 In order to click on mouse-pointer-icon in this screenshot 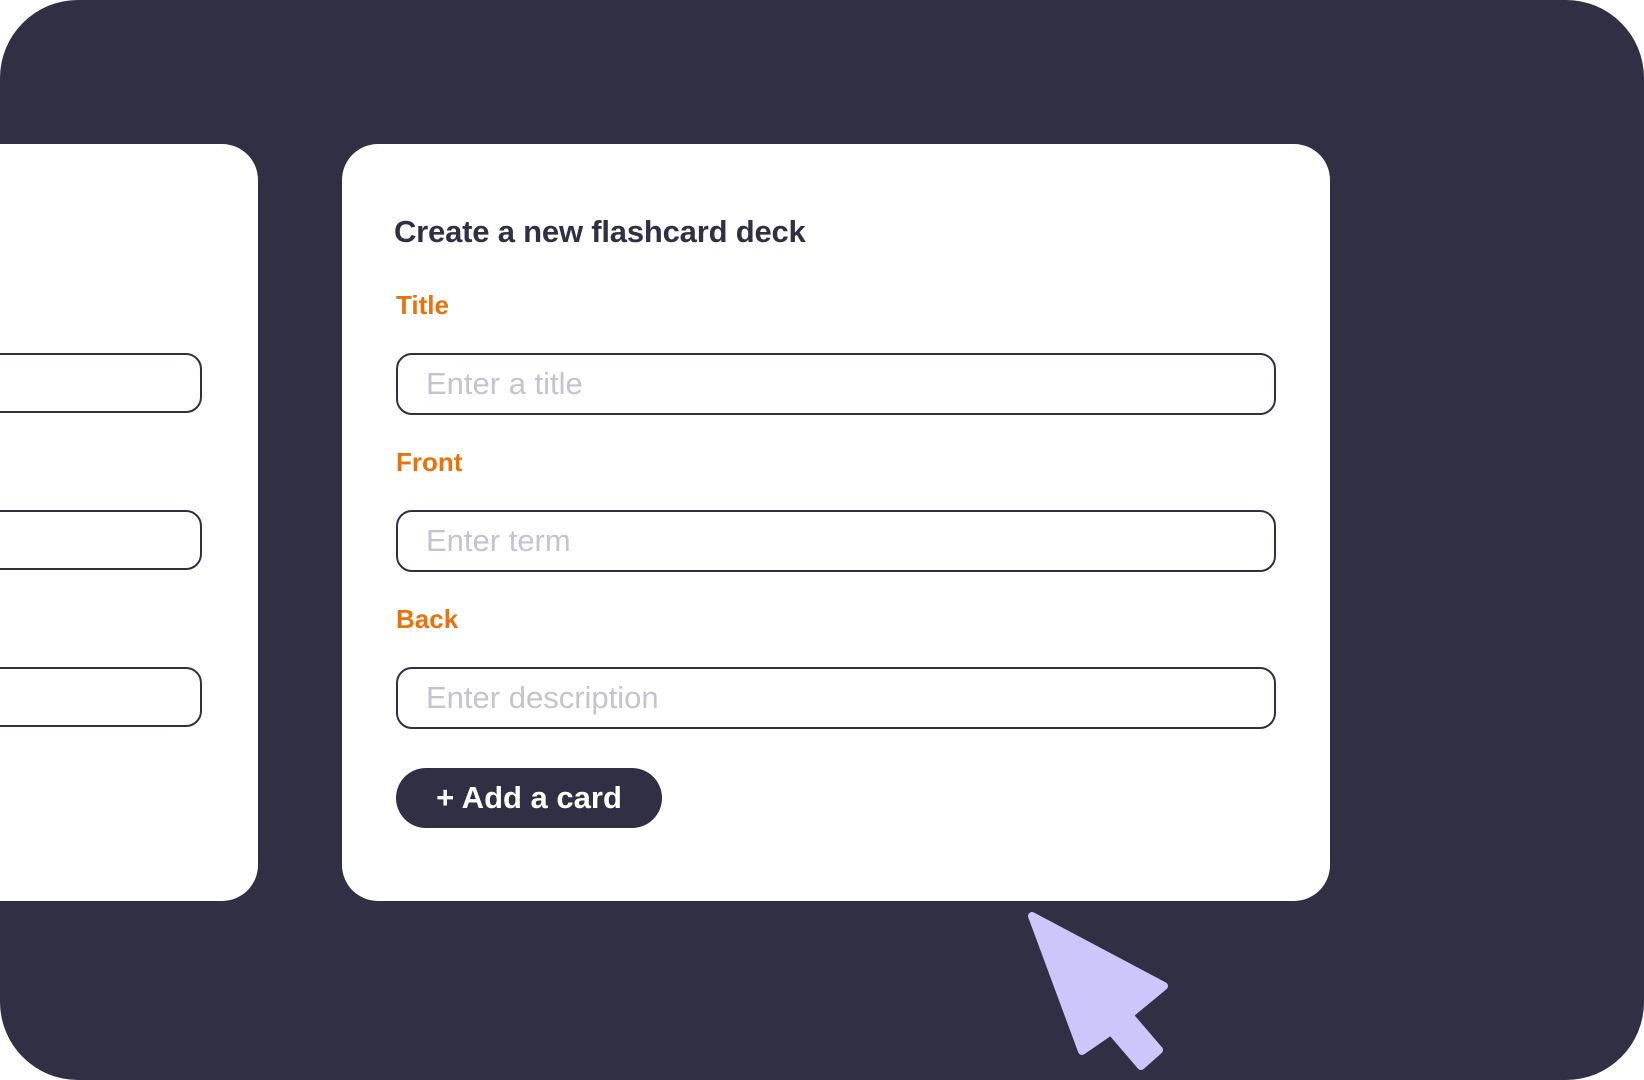, I will do `click(1098, 991)`.